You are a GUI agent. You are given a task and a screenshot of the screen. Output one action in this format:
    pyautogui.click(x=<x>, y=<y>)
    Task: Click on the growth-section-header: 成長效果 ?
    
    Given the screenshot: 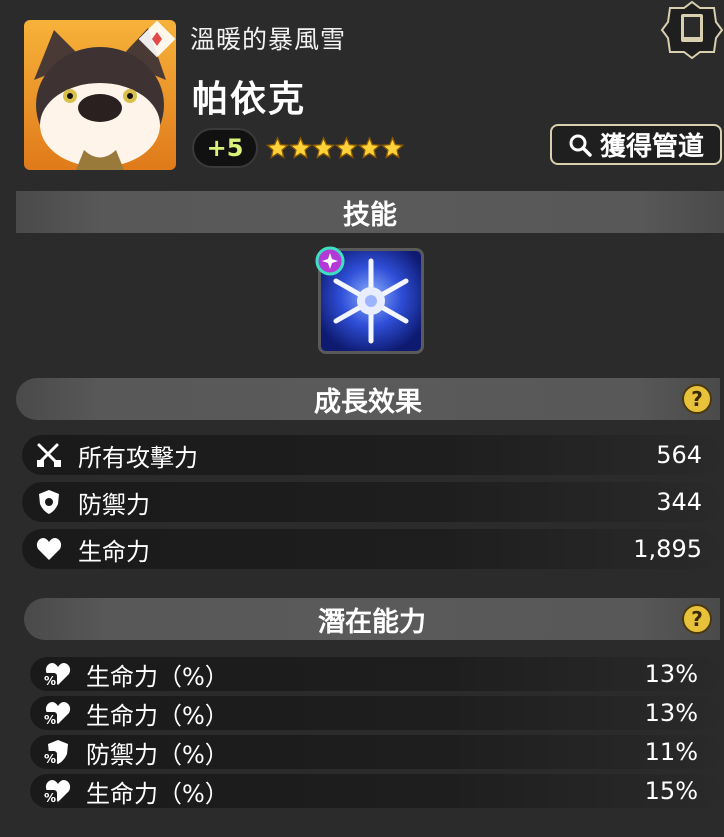 What is the action you would take?
    pyautogui.click(x=368, y=399)
    